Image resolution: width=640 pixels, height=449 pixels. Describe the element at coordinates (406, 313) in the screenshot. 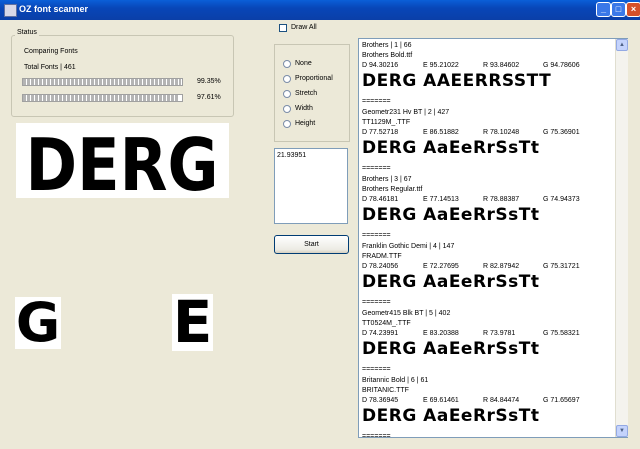

I see `result-header: Geometr415 Blk BT | 5 | 402` at that location.